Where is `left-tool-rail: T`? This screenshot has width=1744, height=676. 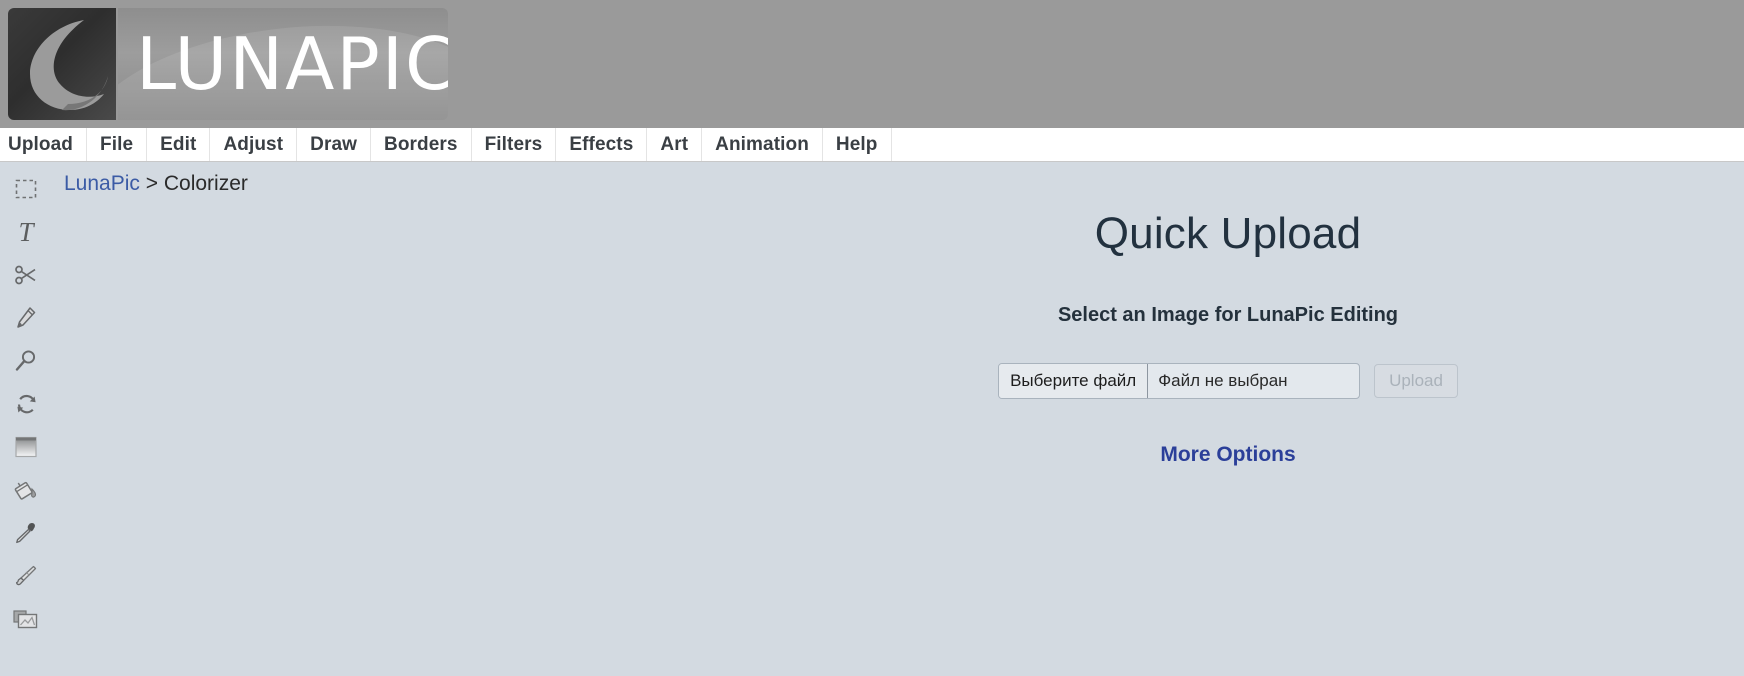 left-tool-rail: T is located at coordinates (26, 419).